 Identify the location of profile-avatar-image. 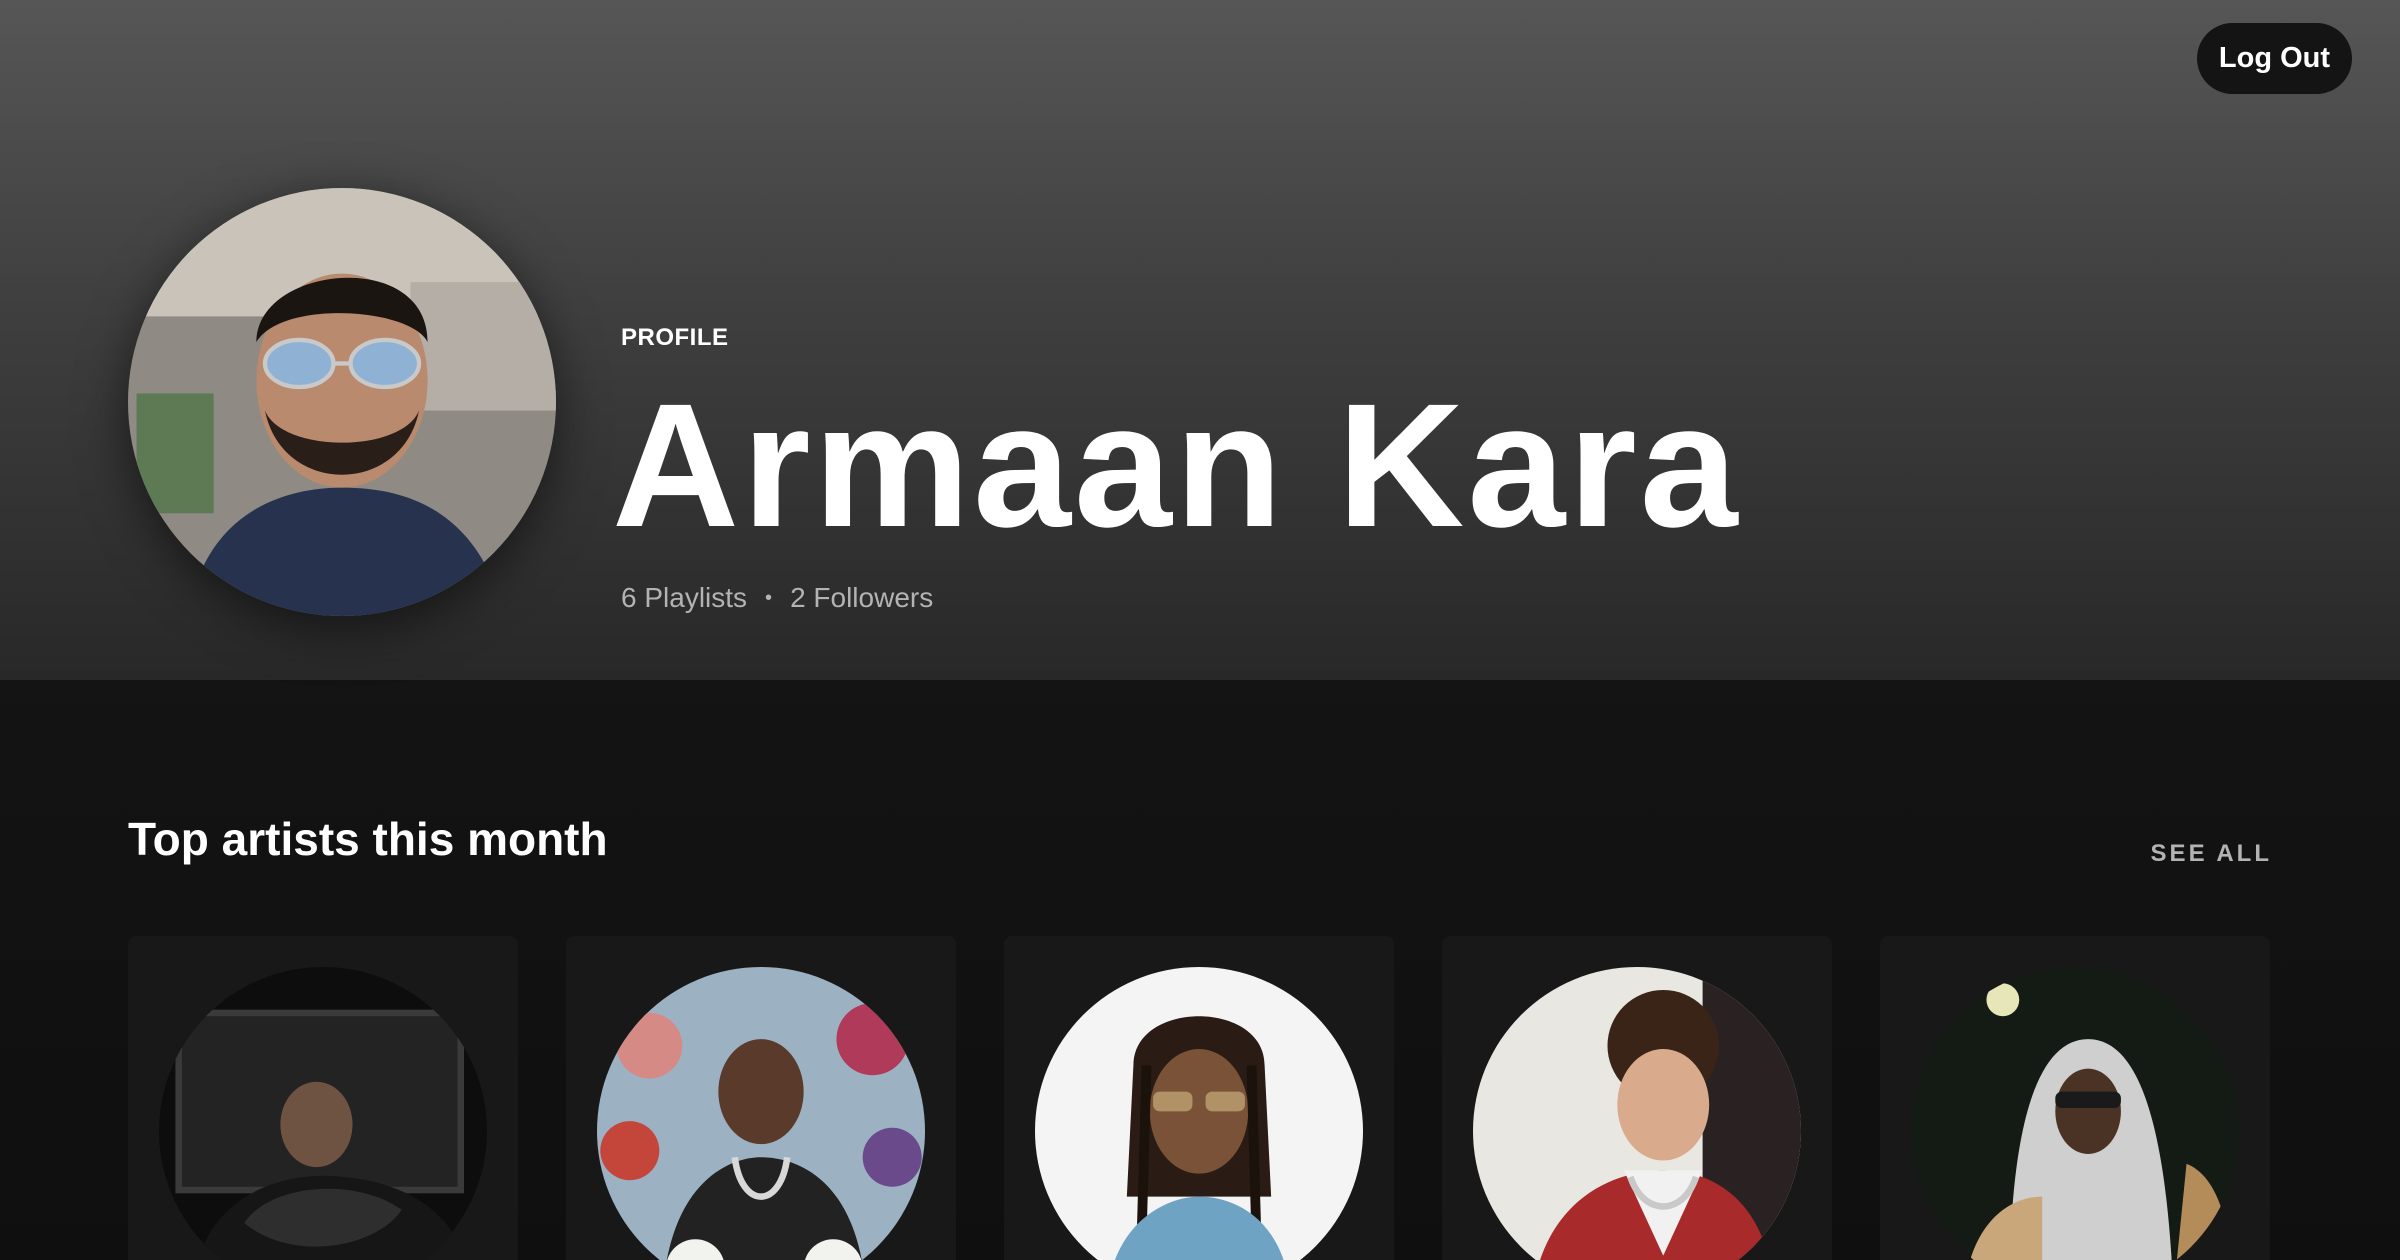
(342, 402).